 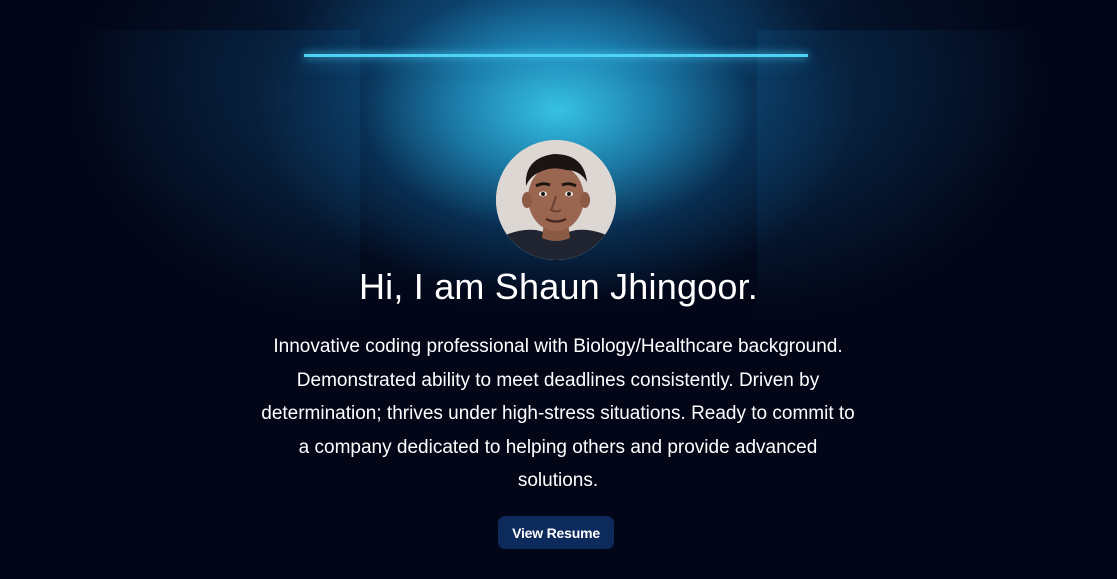 What do you see at coordinates (556, 532) in the screenshot?
I see `view-resume-button: View Resume` at bounding box center [556, 532].